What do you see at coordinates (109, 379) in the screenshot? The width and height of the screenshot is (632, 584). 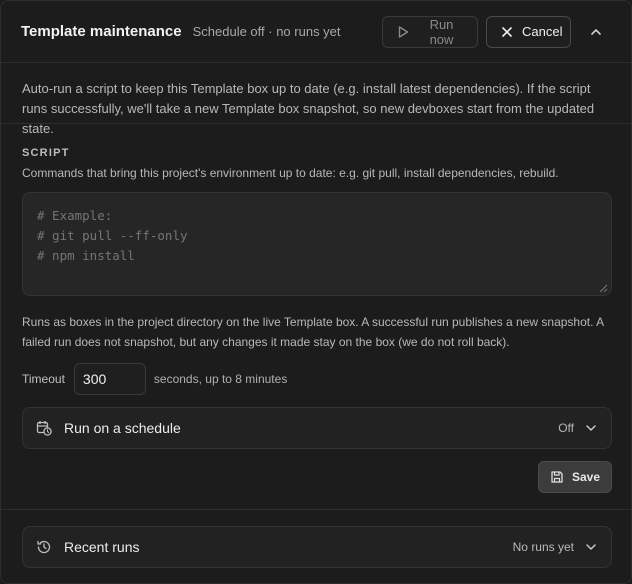 I see `timeout-input` at bounding box center [109, 379].